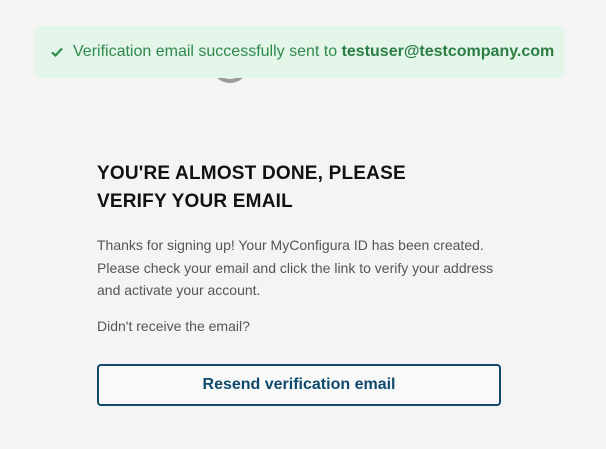 This screenshot has height=449, width=606. What do you see at coordinates (173, 325) in the screenshot?
I see `not-received-question: Didn't receive the email?` at bounding box center [173, 325].